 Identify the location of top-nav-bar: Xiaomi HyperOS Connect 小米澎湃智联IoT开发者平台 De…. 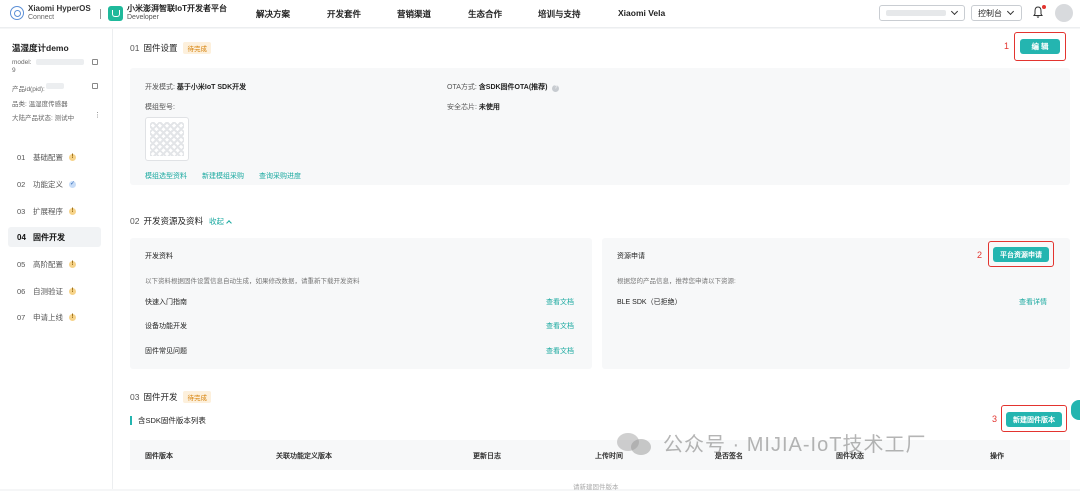
(540, 14).